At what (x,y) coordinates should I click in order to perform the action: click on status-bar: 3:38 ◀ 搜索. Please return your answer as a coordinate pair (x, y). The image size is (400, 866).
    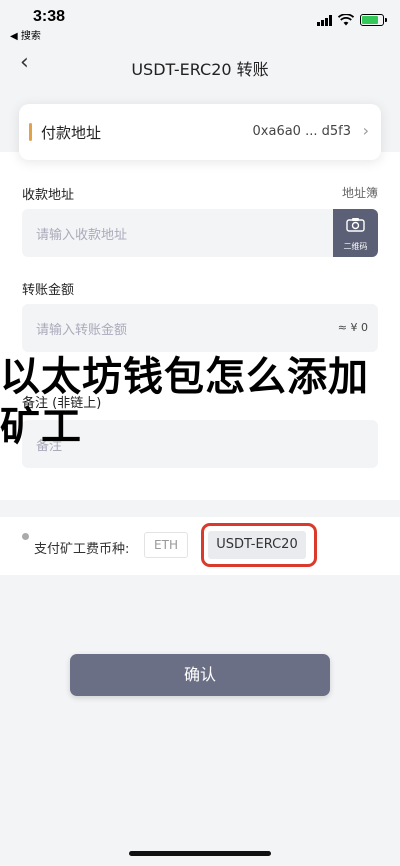
    Looking at the image, I should click on (200, 22).